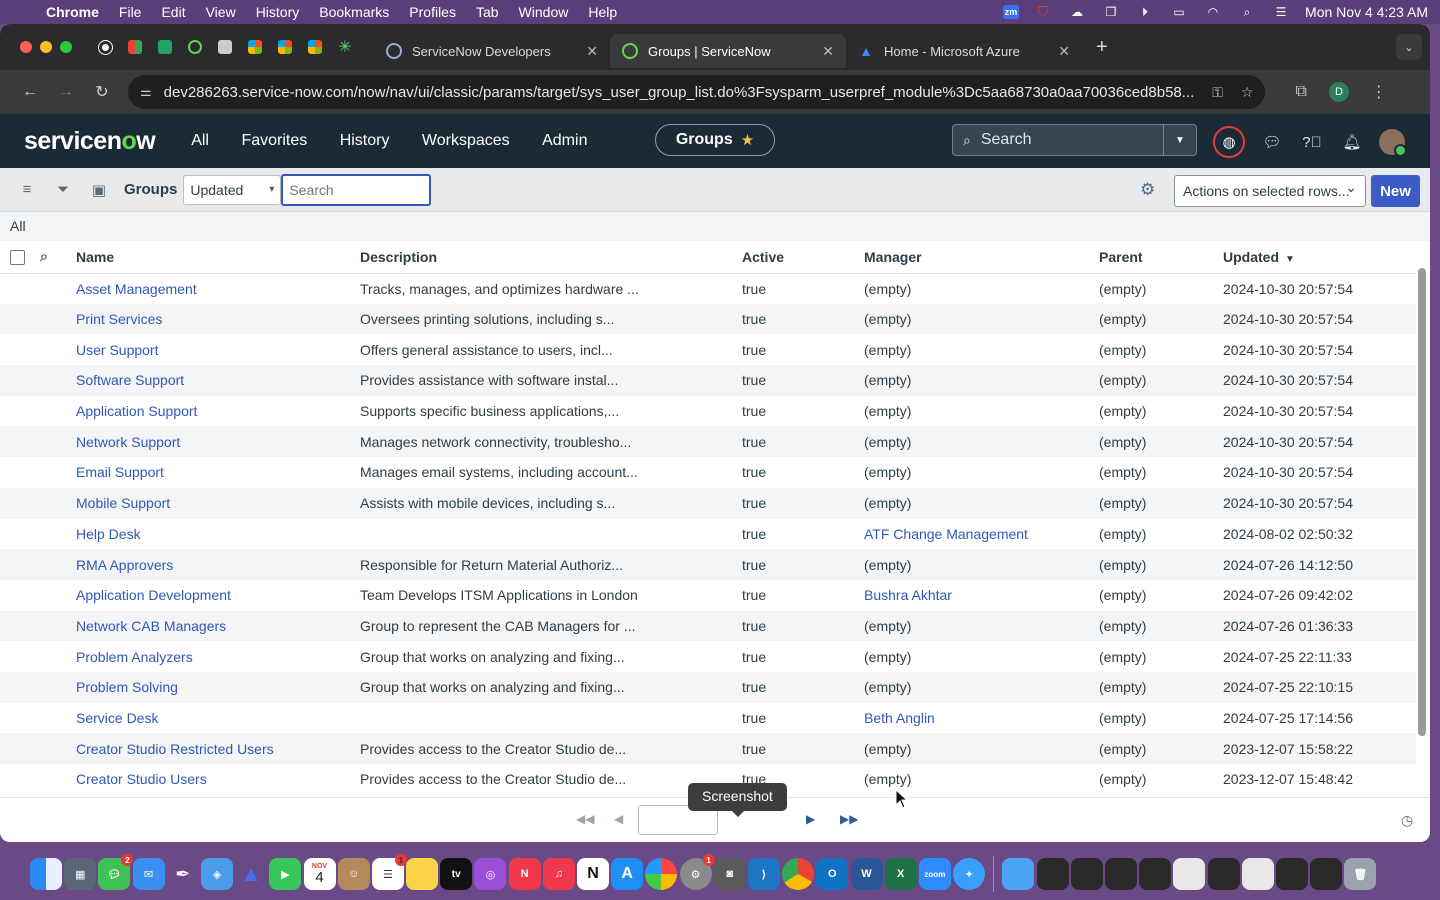  What do you see at coordinates (1018, 874) in the screenshot?
I see `folder-icon` at bounding box center [1018, 874].